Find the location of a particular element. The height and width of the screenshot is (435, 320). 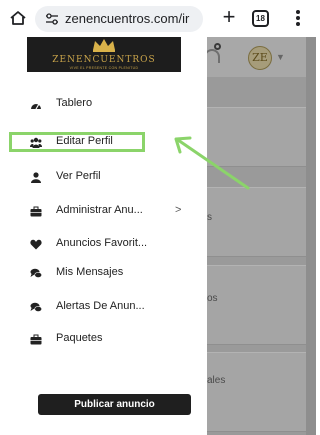

address-bar: zenencuentros.com/ir is located at coordinates (119, 19).